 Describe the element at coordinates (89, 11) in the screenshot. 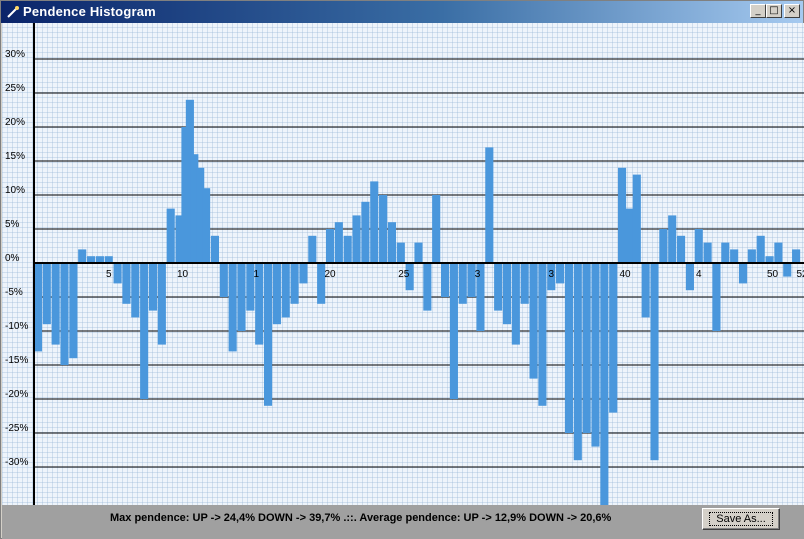

I see `window-title: Pendence Histogram` at that location.